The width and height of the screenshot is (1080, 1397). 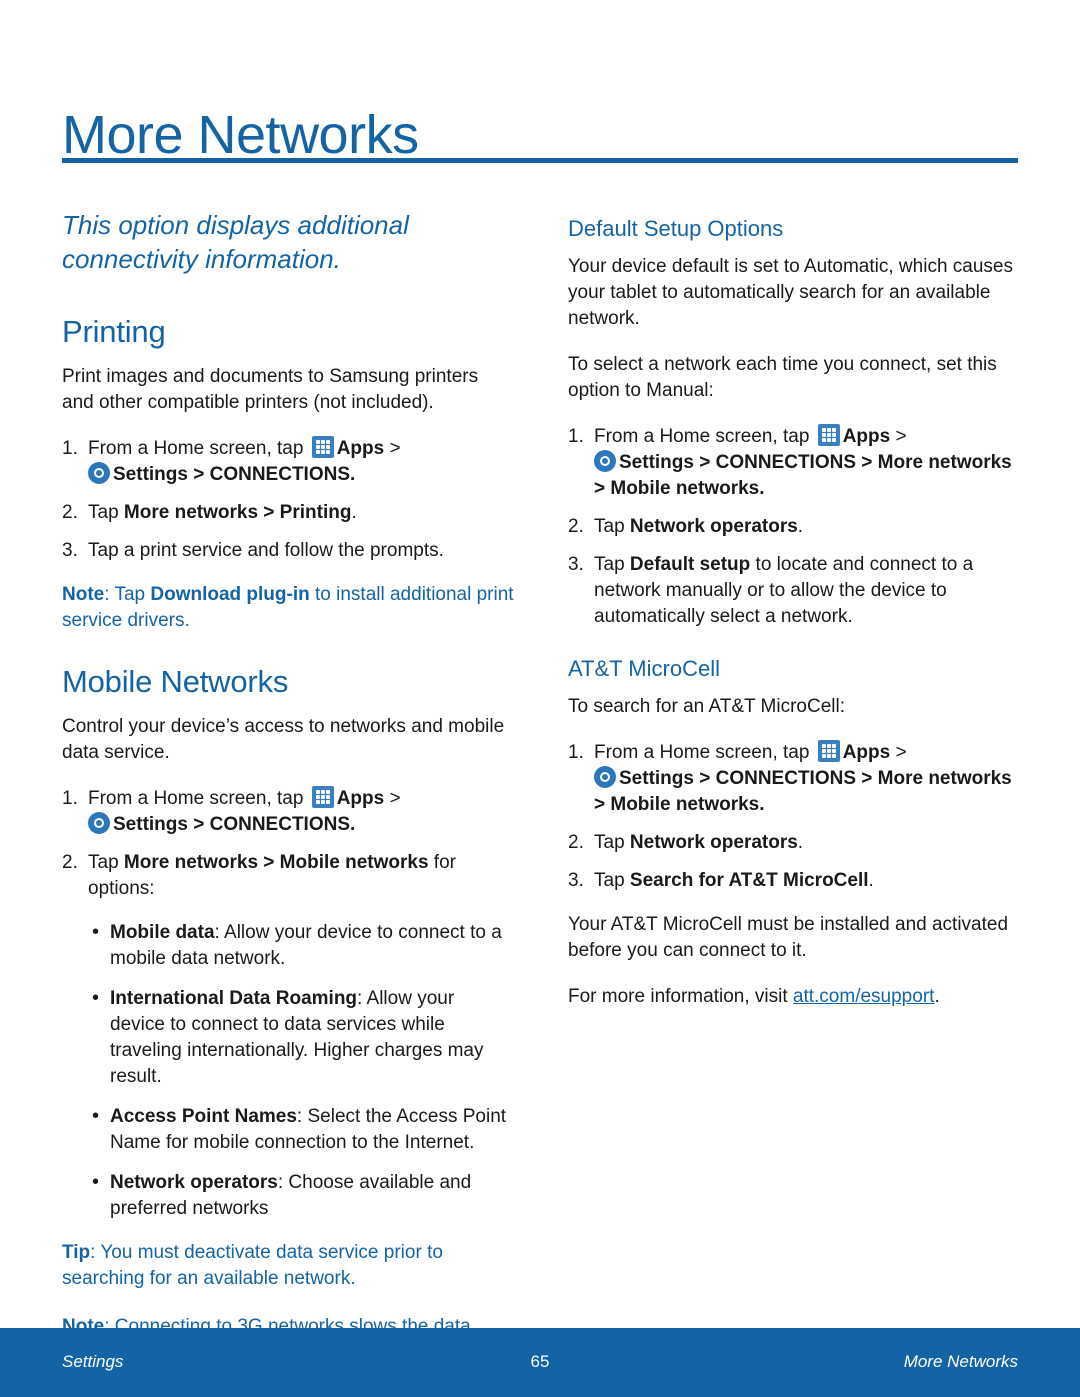 What do you see at coordinates (540, 160) in the screenshot?
I see `title-divider` at bounding box center [540, 160].